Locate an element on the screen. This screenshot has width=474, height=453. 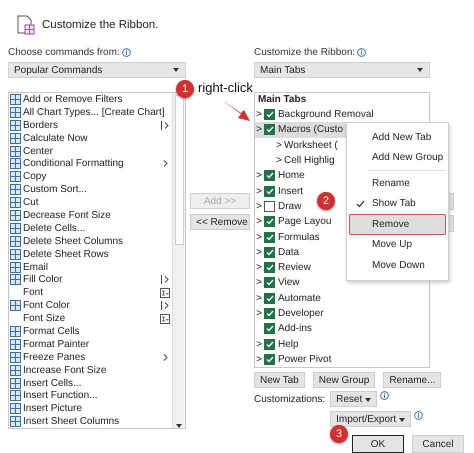
command-item: Font Size is located at coordinates (90, 319).